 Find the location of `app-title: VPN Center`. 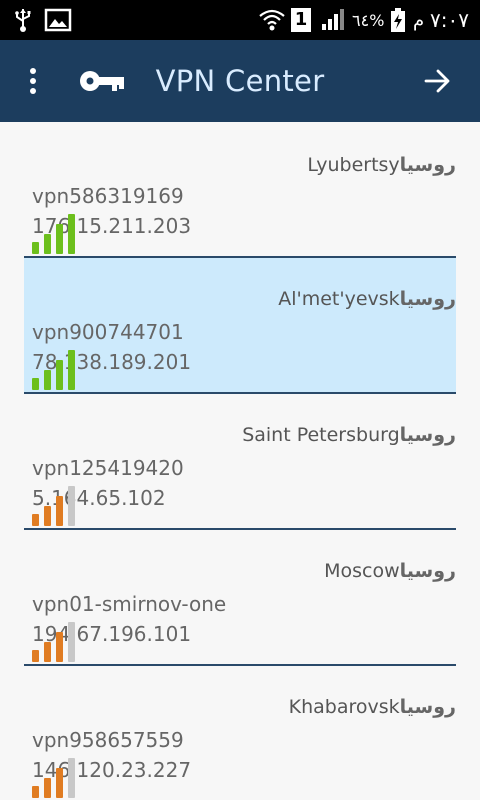

app-title: VPN Center is located at coordinates (240, 81).